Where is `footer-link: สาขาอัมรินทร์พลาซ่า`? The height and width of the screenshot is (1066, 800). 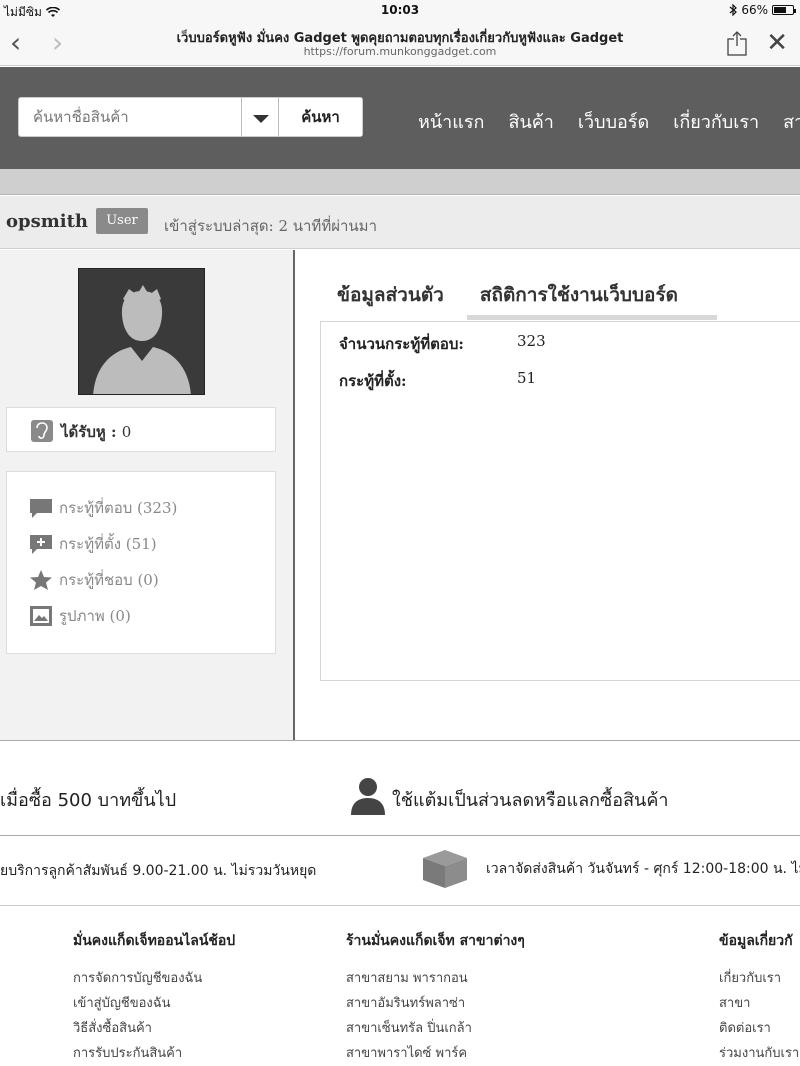 footer-link: สาขาอัมรินทร์พลาซ่า is located at coordinates (435, 1003).